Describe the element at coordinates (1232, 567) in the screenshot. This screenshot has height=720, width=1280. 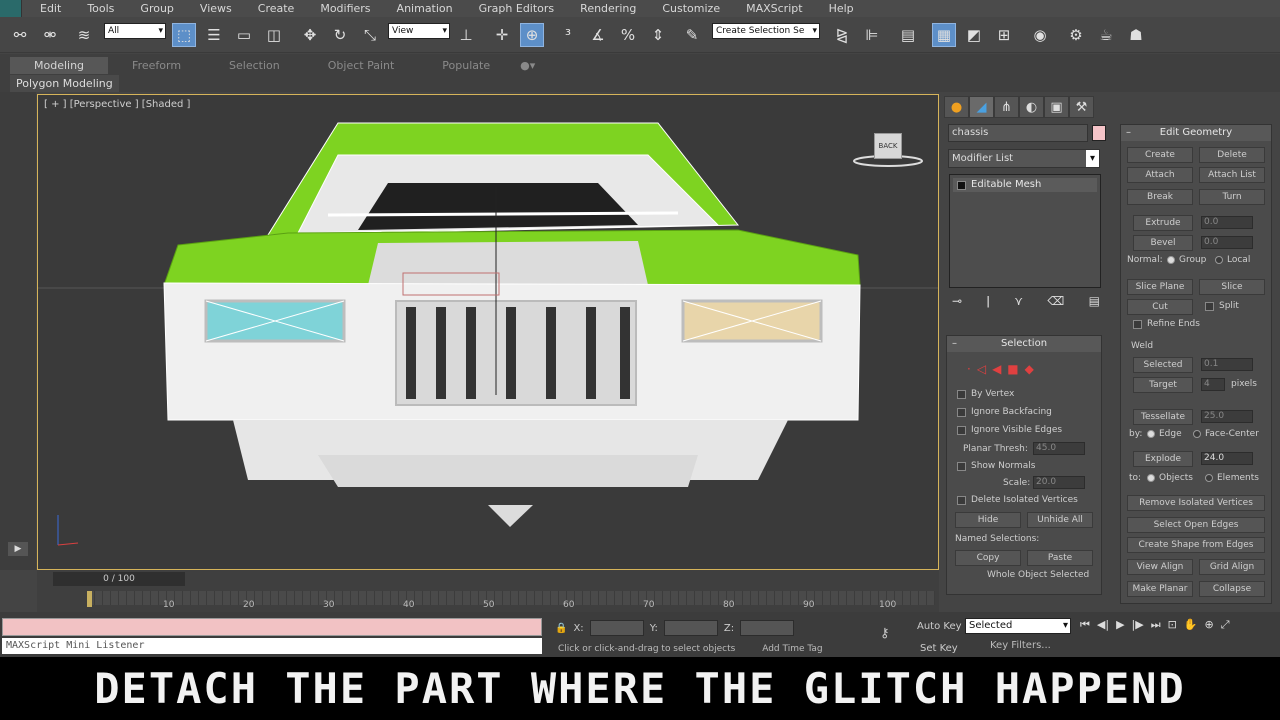
I see `grid-align-button: Grid Align` at that location.